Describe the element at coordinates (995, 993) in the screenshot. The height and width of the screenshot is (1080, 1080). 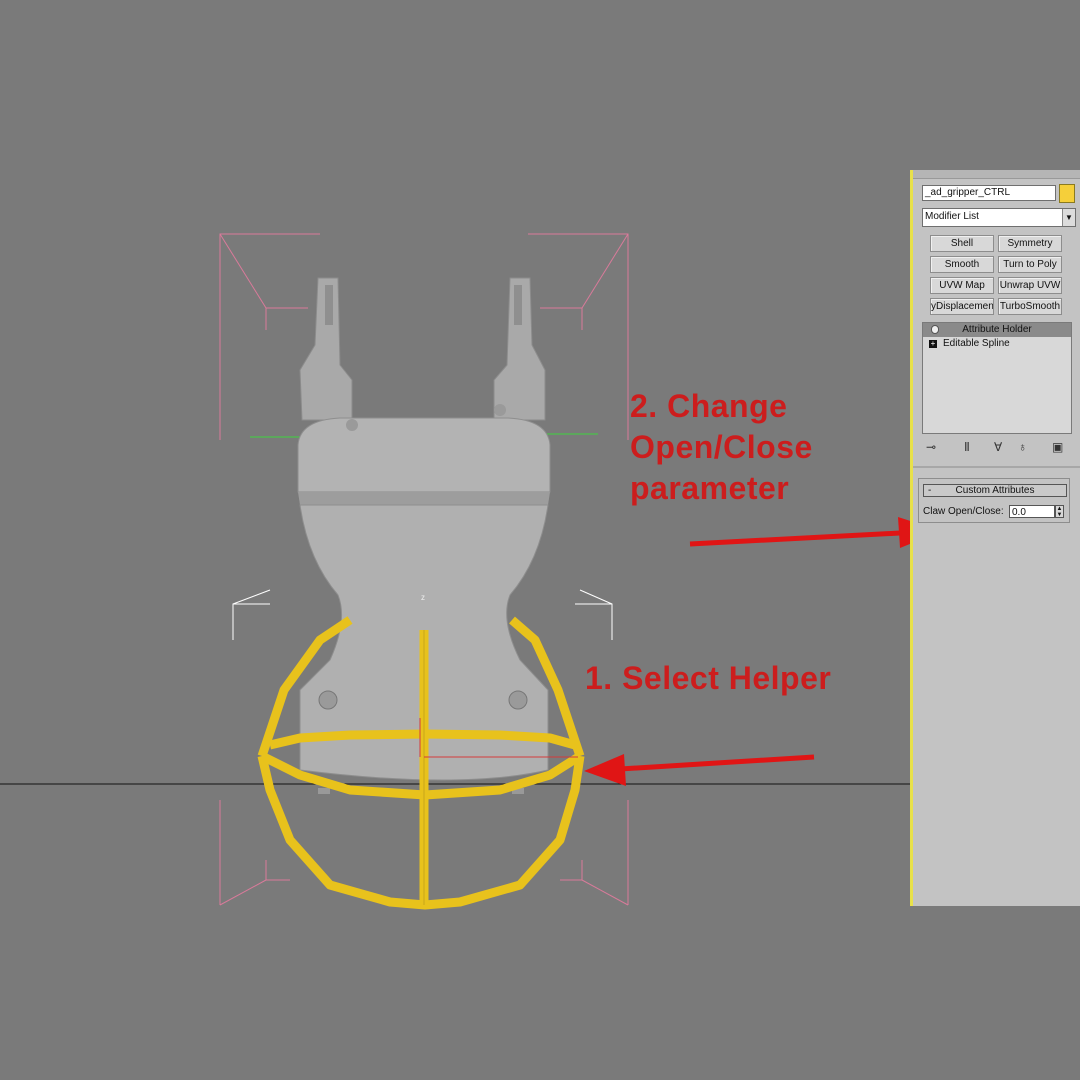
I see `viewport-background-filler` at that location.